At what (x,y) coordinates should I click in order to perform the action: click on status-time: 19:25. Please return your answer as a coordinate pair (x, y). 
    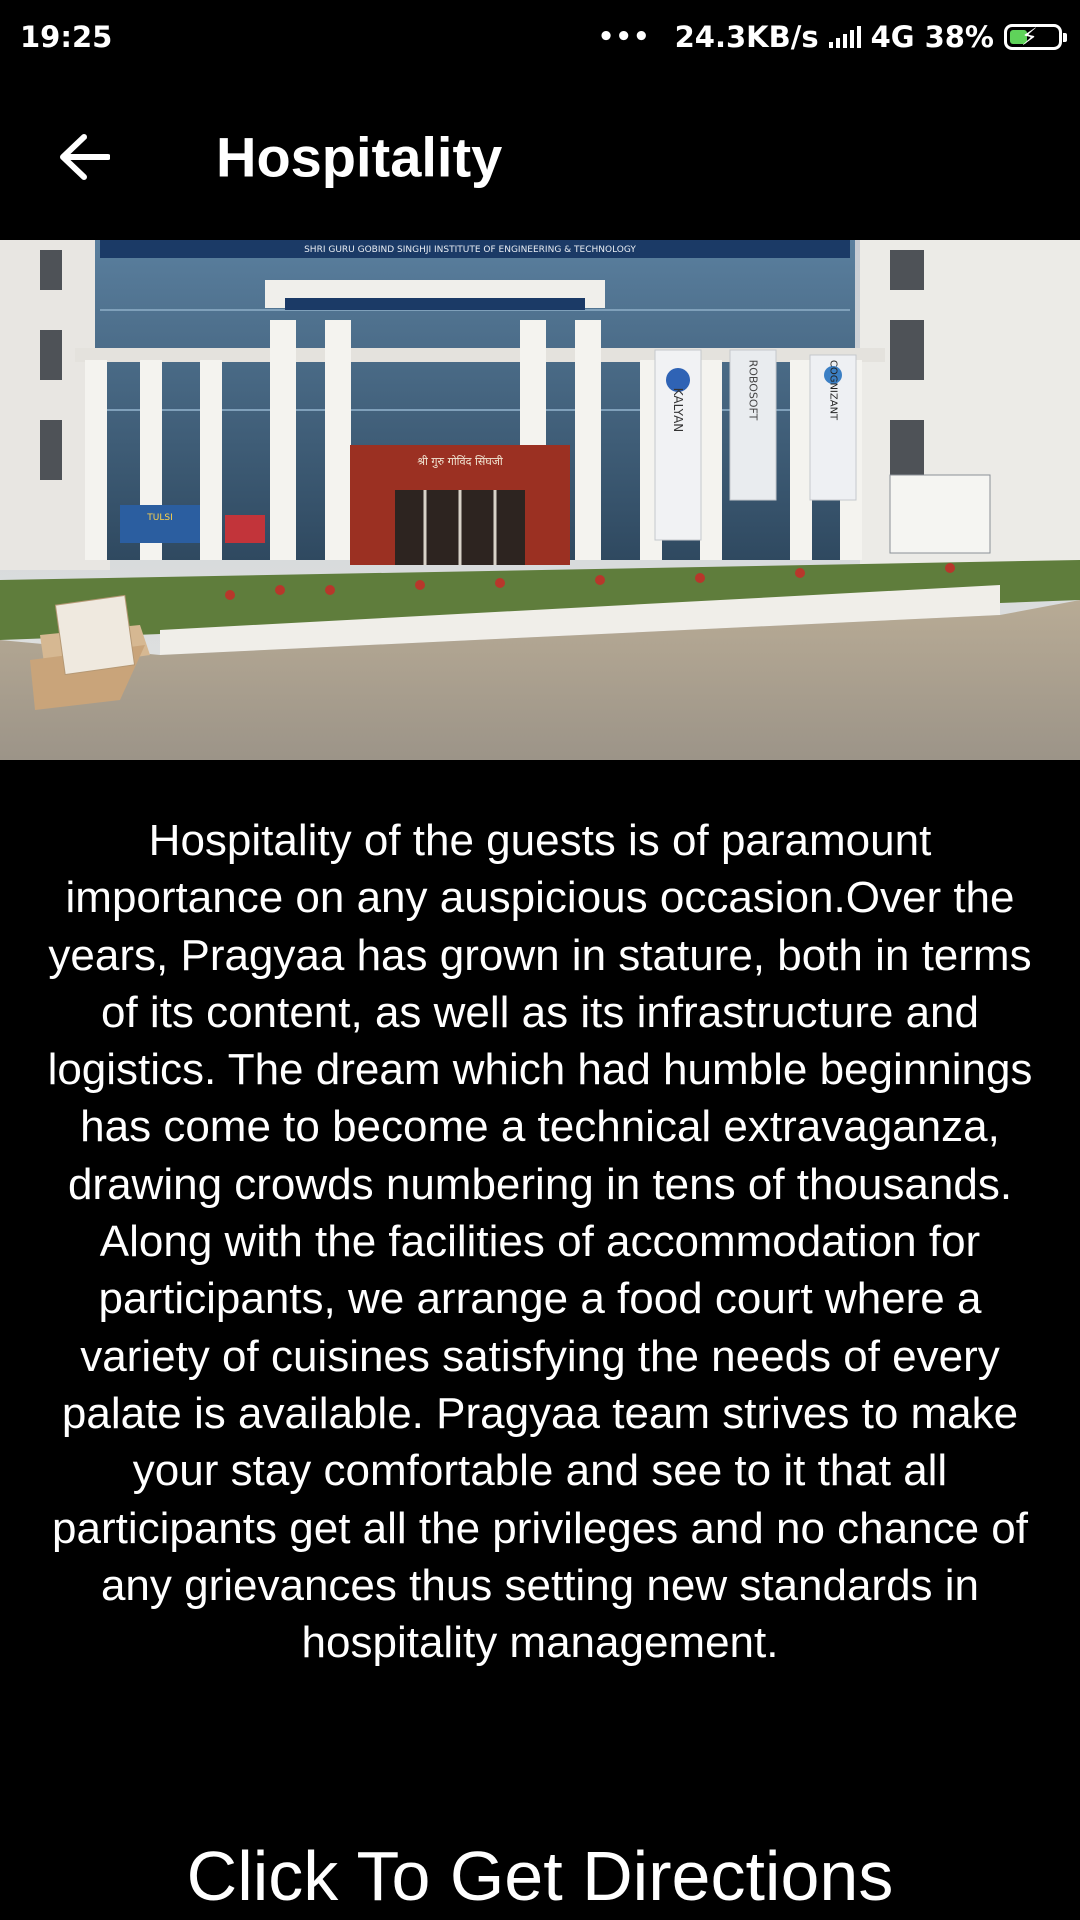
    Looking at the image, I should click on (66, 37).